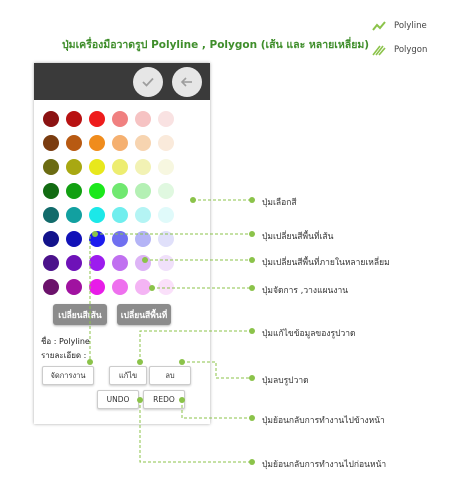 The height and width of the screenshot is (493, 459). I want to click on callout-undo: ปุ่มย้อนกลับการทำงานไปก่อนหน้า, so click(324, 465).